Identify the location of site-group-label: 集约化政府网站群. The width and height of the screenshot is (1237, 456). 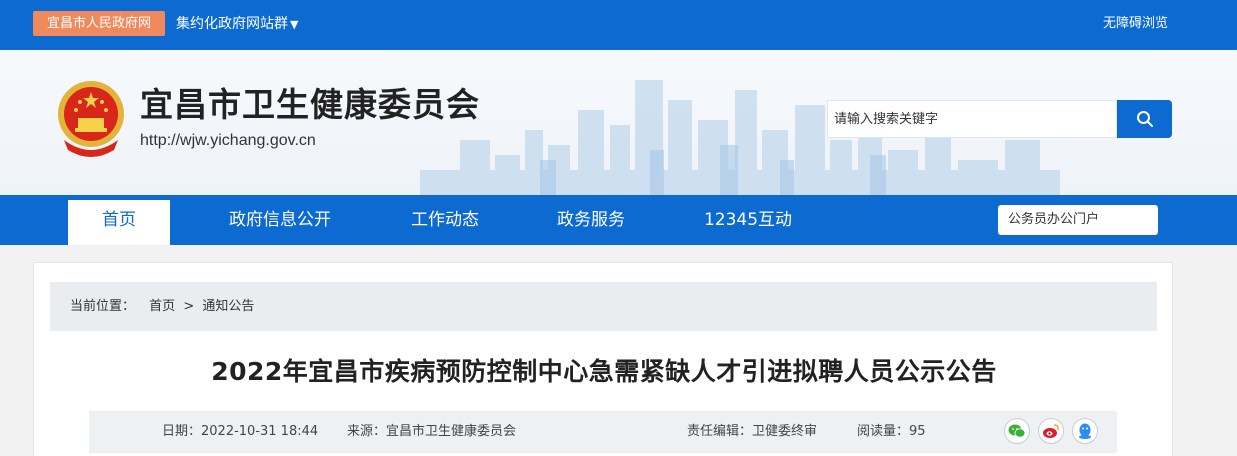
(232, 24).